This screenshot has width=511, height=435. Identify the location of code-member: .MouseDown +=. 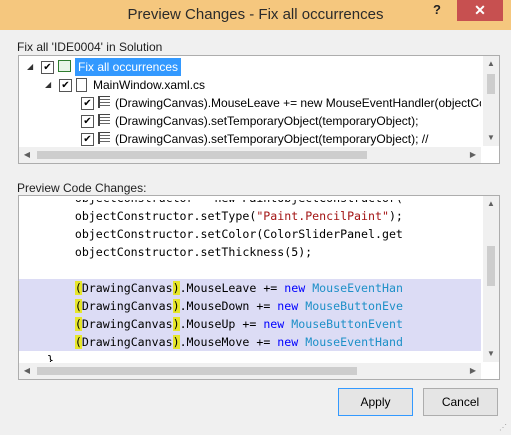
(228, 306).